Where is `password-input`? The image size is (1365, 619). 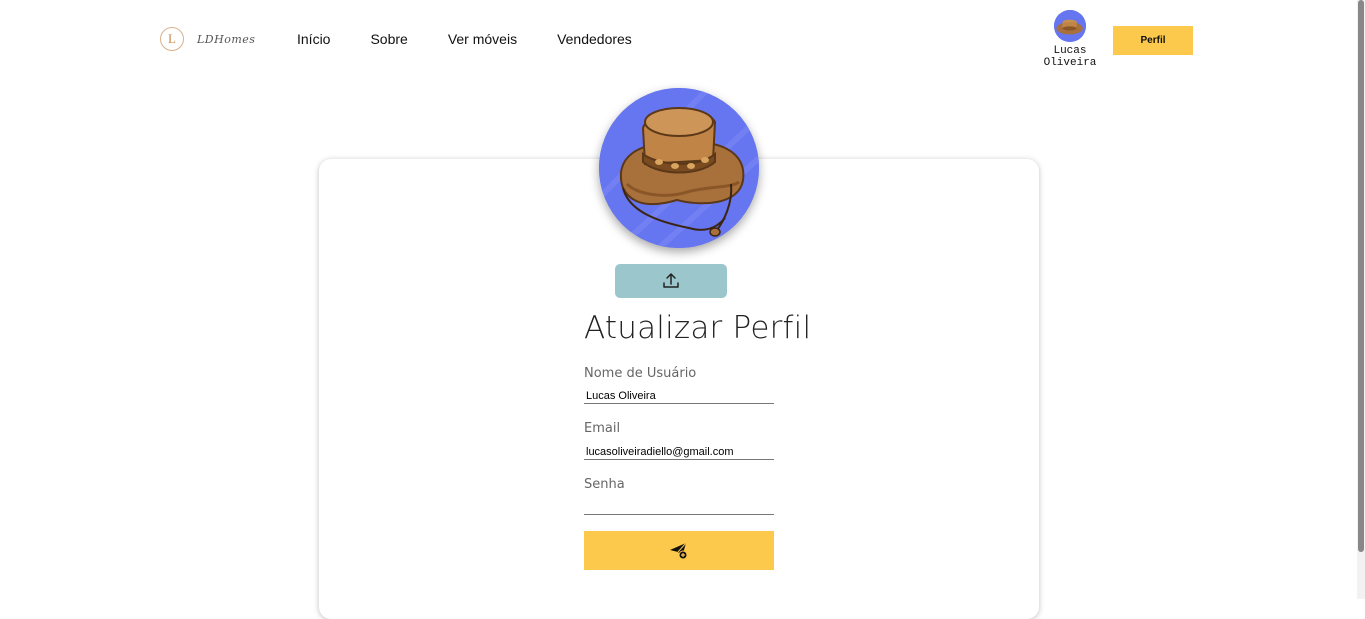 password-input is located at coordinates (679, 507).